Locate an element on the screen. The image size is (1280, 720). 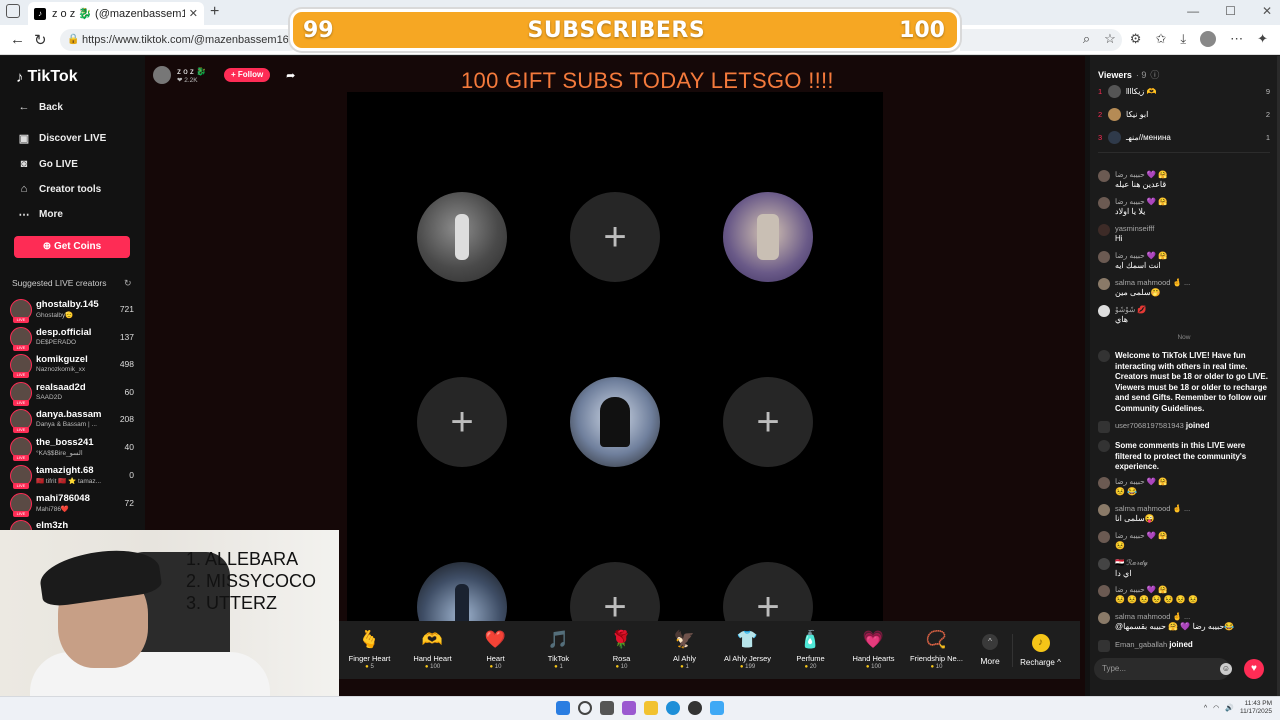
refresh-suggestions-icon: ↻ is located at coordinates (128, 283).